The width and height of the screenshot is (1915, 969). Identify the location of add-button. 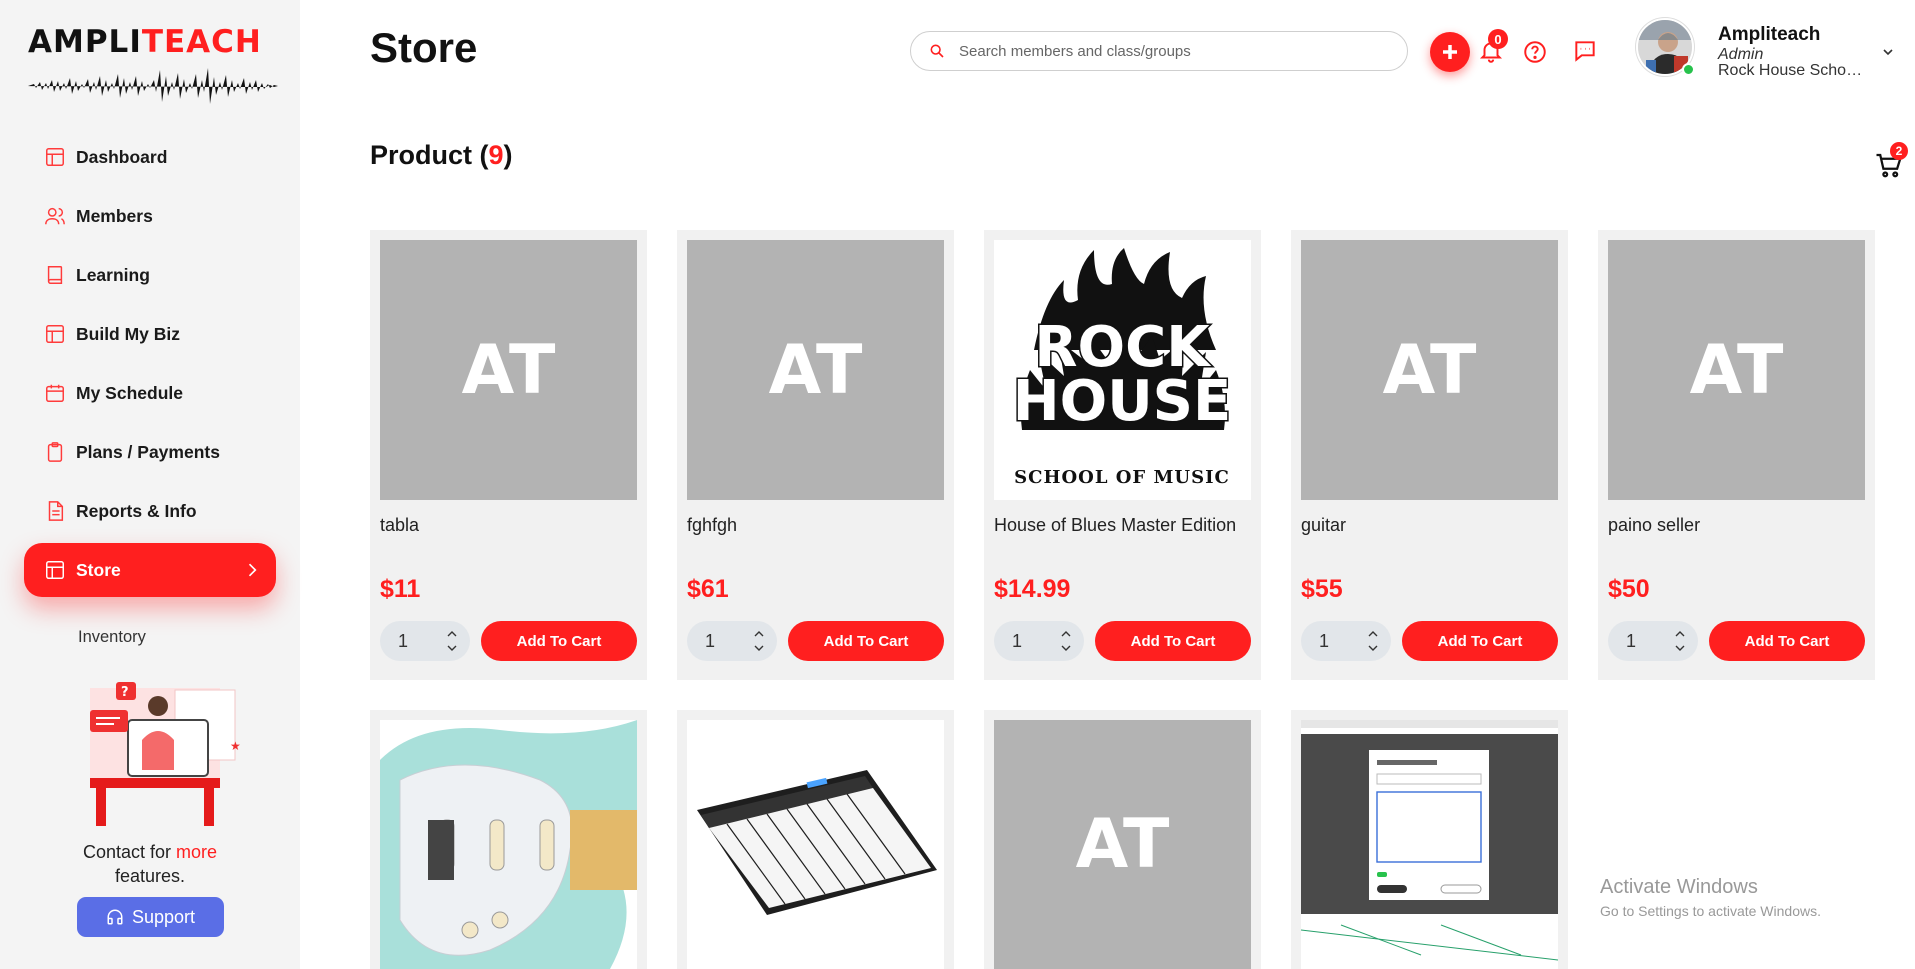
(1450, 52).